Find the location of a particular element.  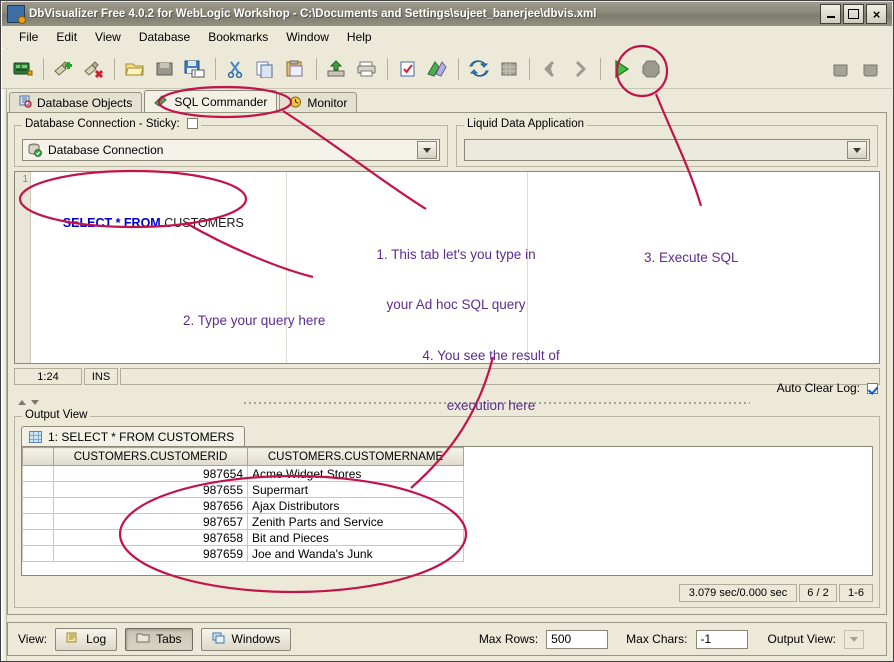

open-file-icon is located at coordinates (135, 69).